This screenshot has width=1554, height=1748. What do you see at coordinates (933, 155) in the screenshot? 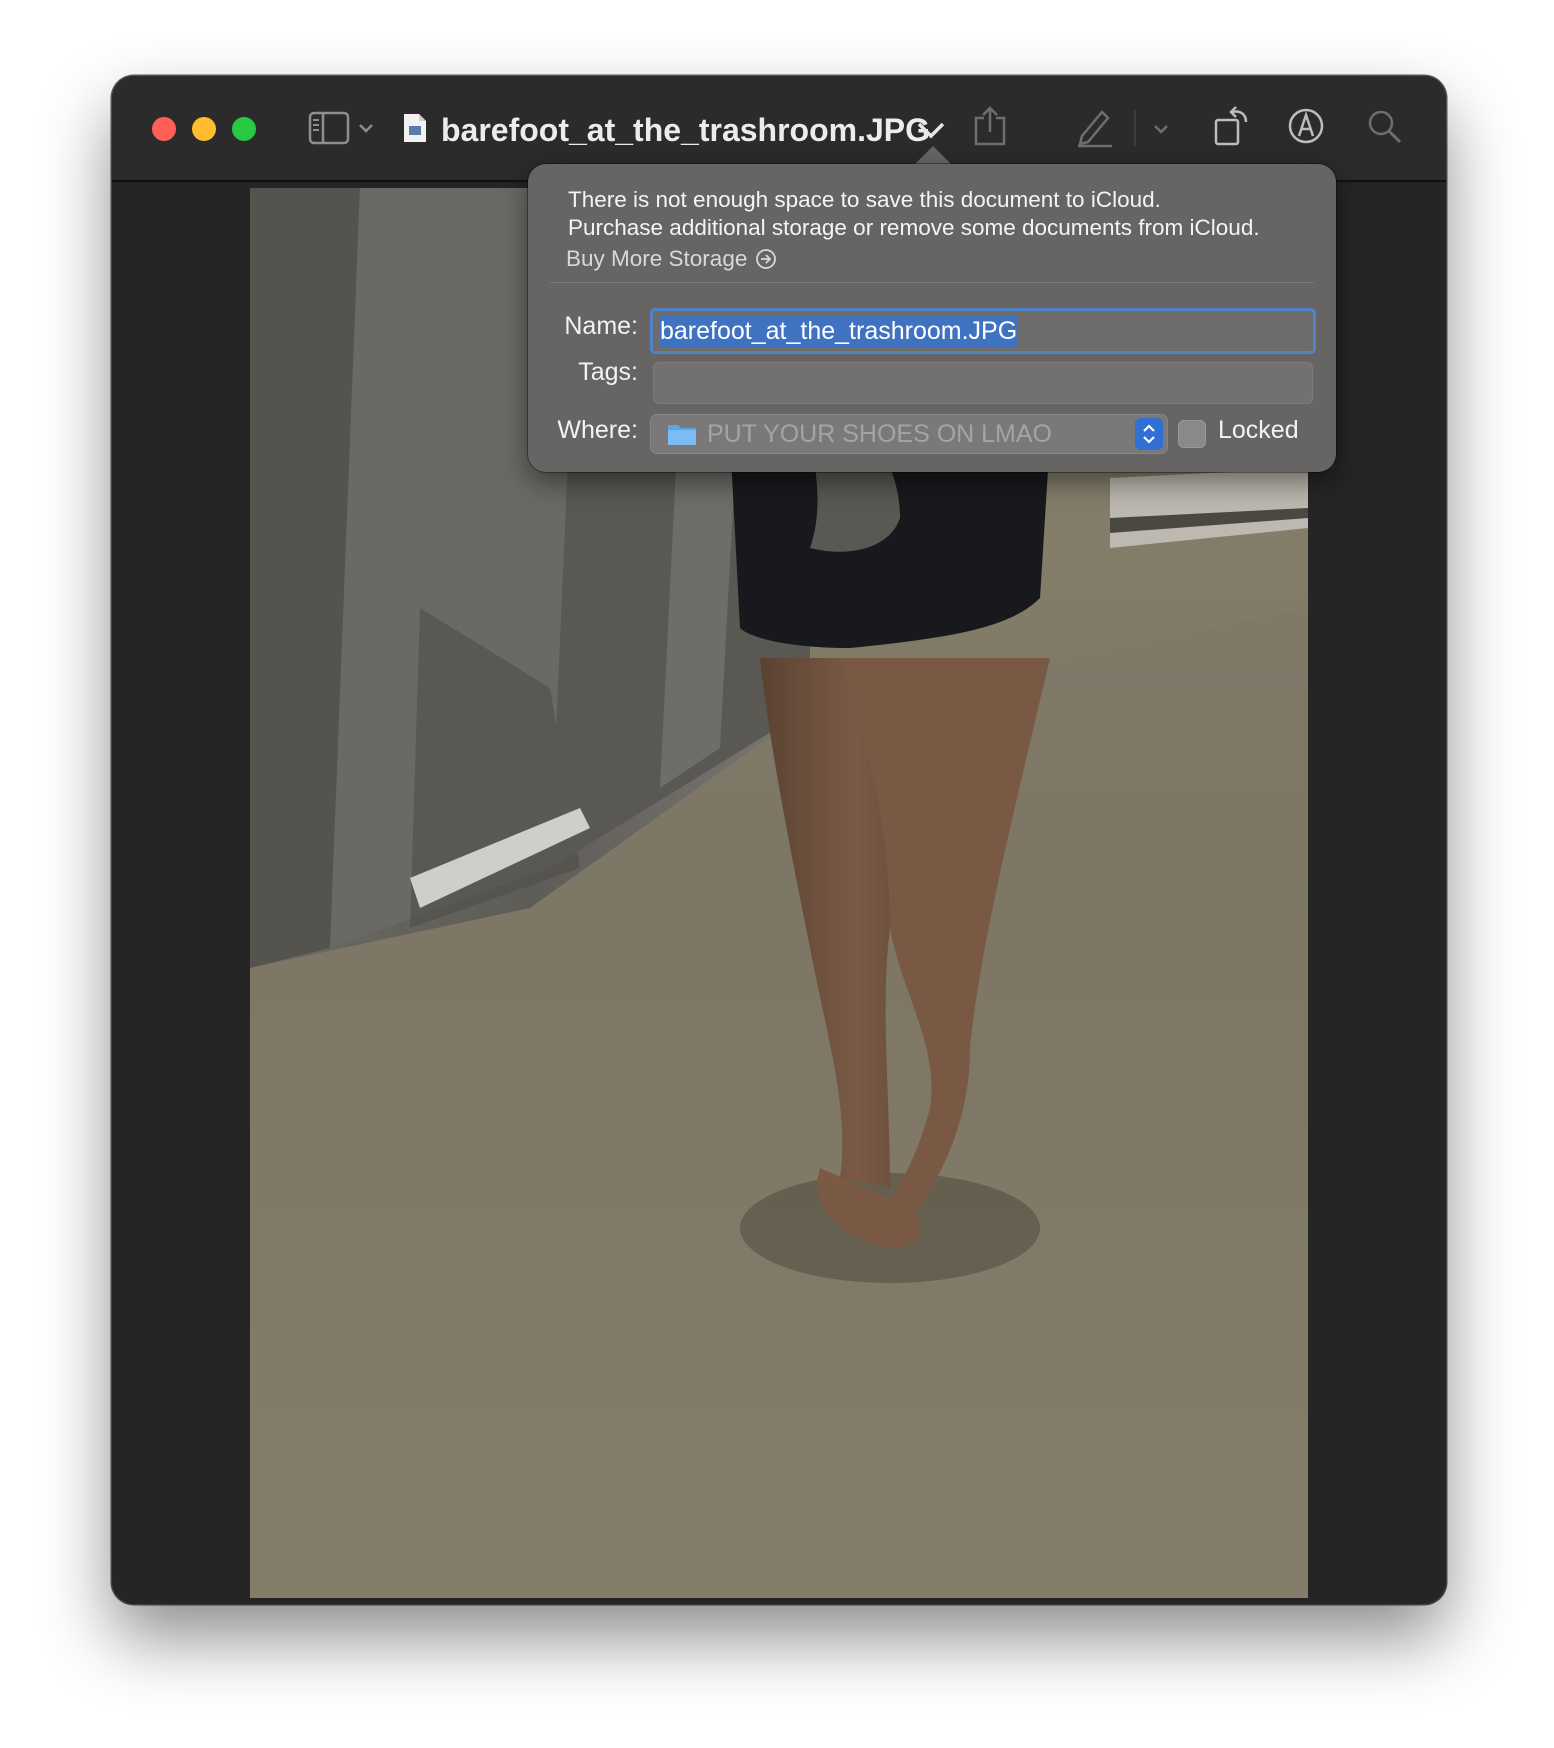
I see `popover-arrow` at bounding box center [933, 155].